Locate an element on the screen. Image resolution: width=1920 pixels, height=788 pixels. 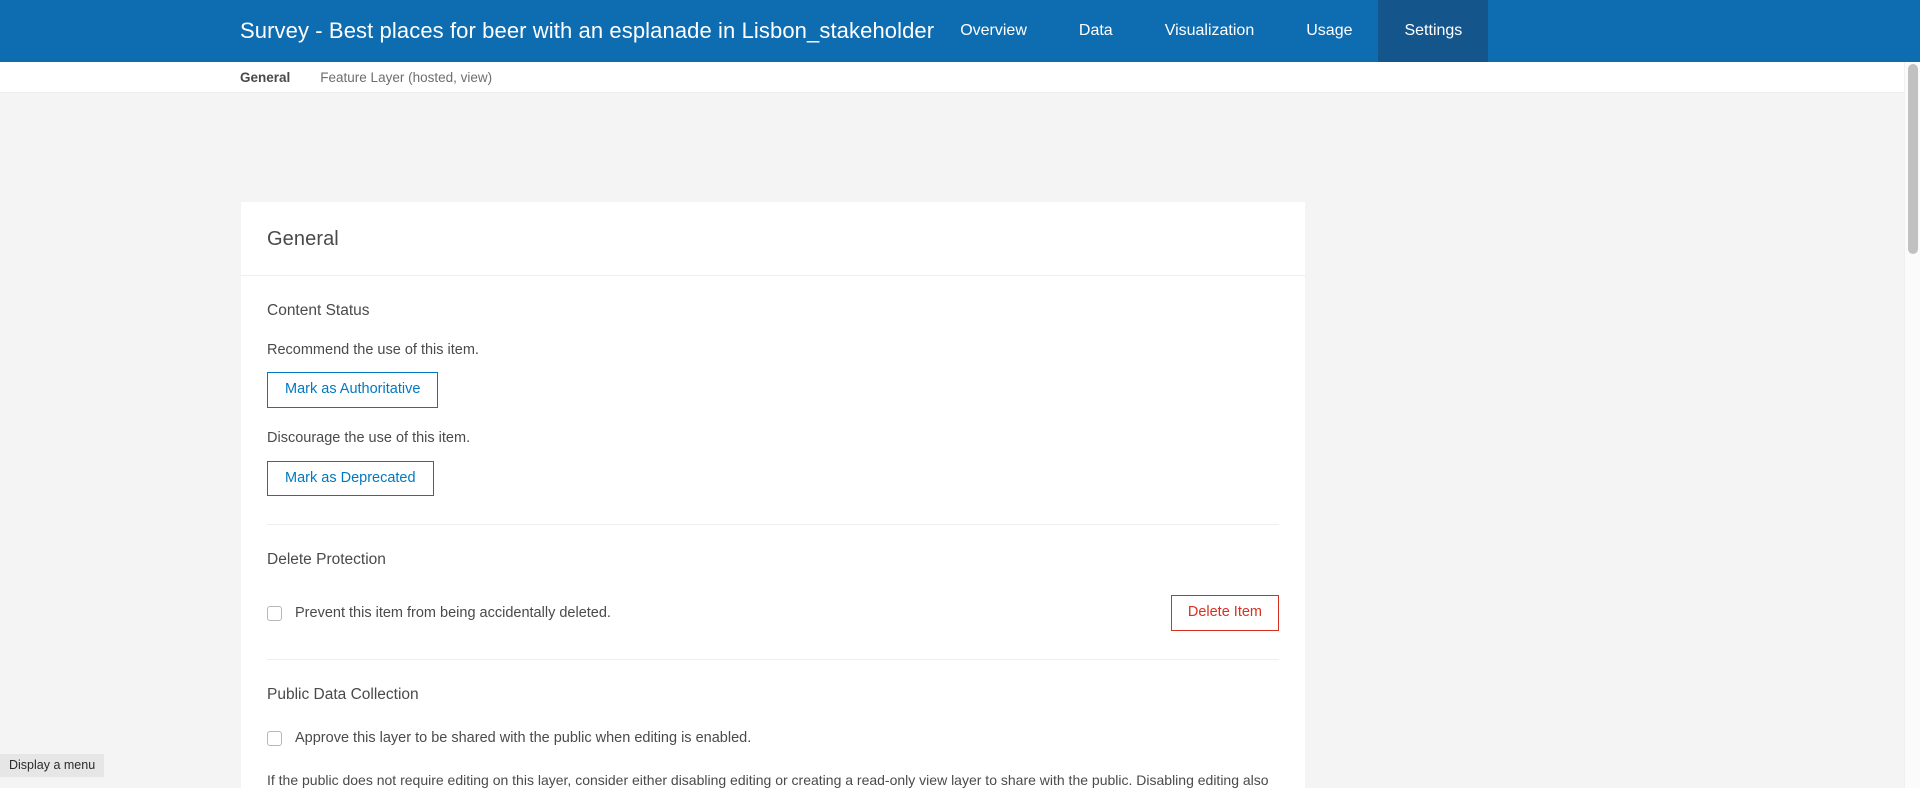
vertical-scrollbar-thumb is located at coordinates (1913, 159).